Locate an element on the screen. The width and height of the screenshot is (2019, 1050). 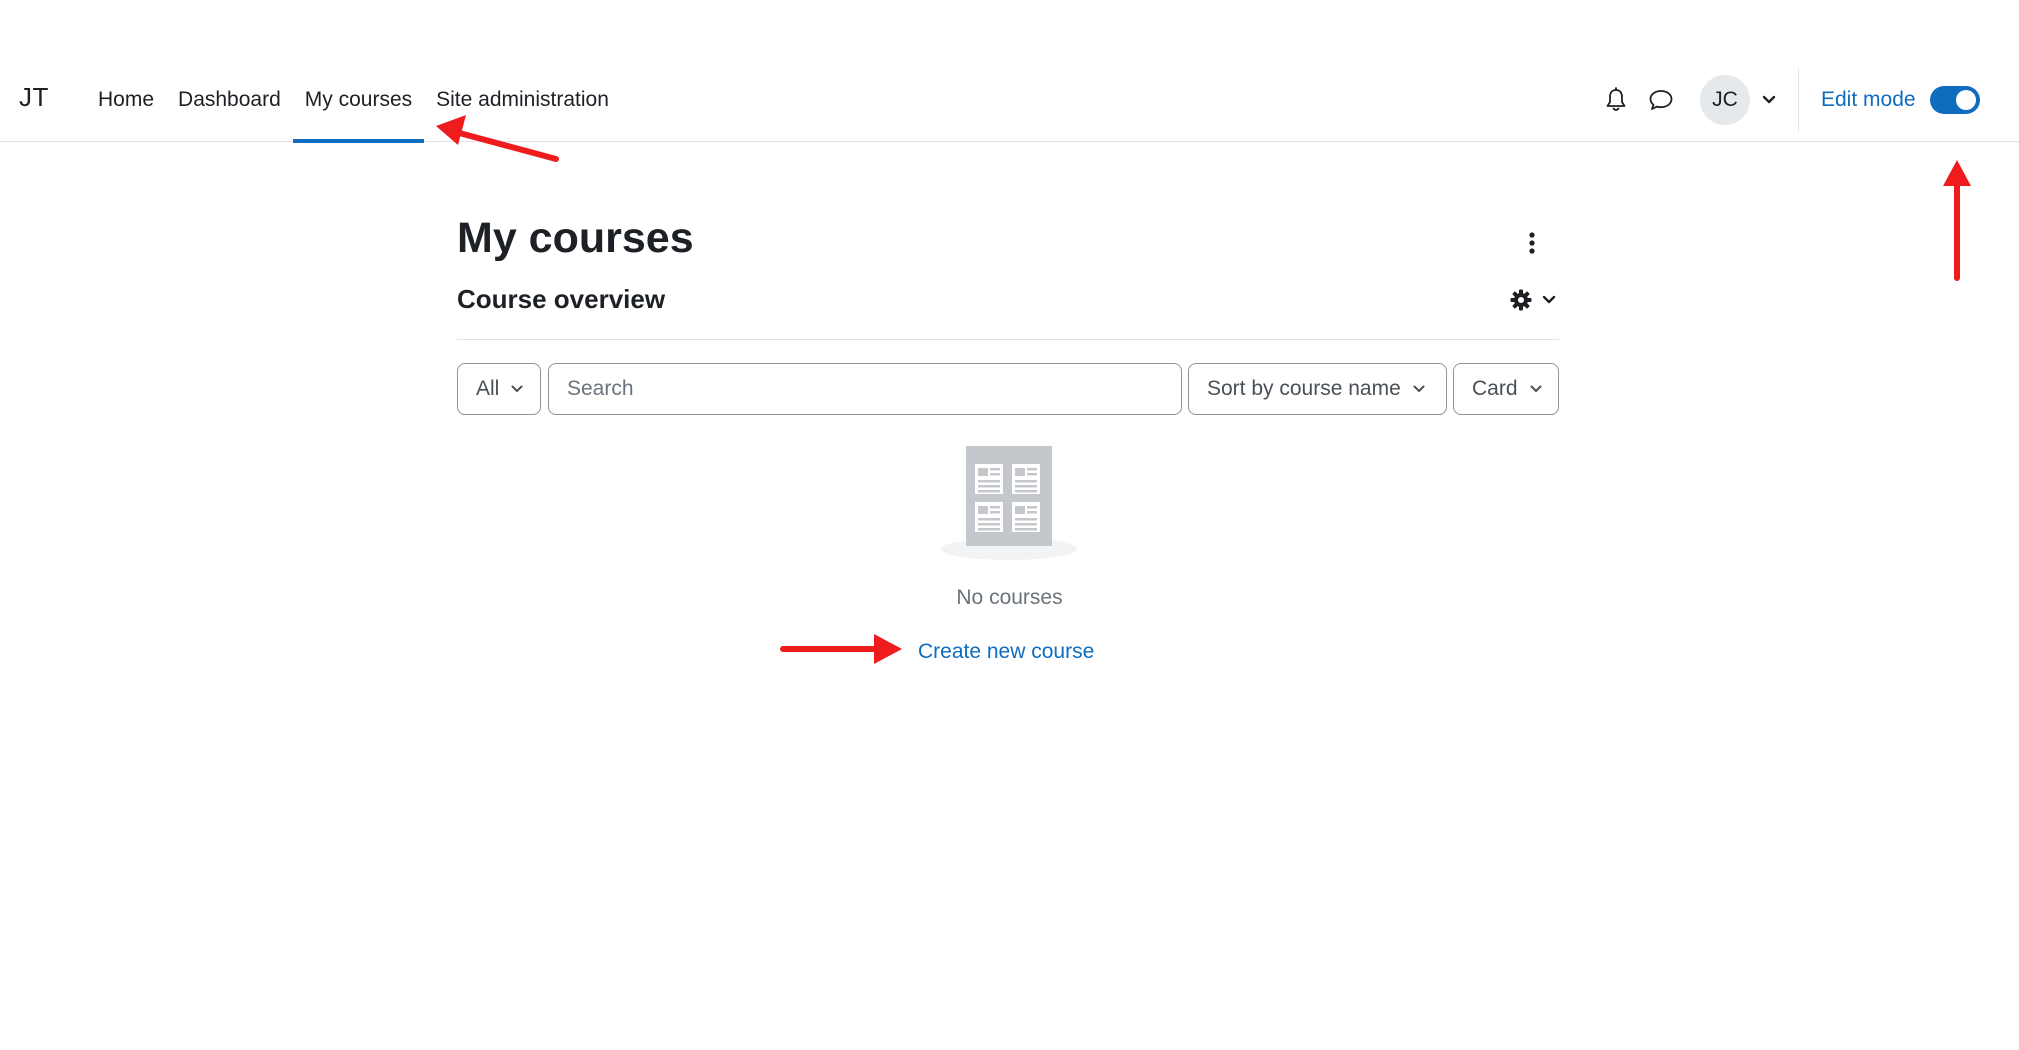
messages-button is located at coordinates (1661, 100).